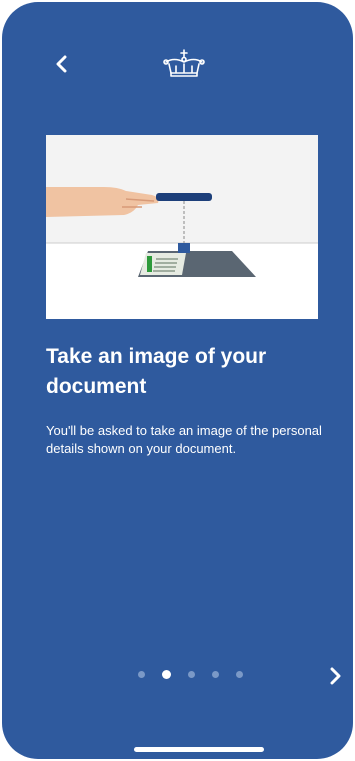 The height and width of the screenshot is (761, 355). Describe the element at coordinates (184, 63) in the screenshot. I see `crown-icon` at that location.